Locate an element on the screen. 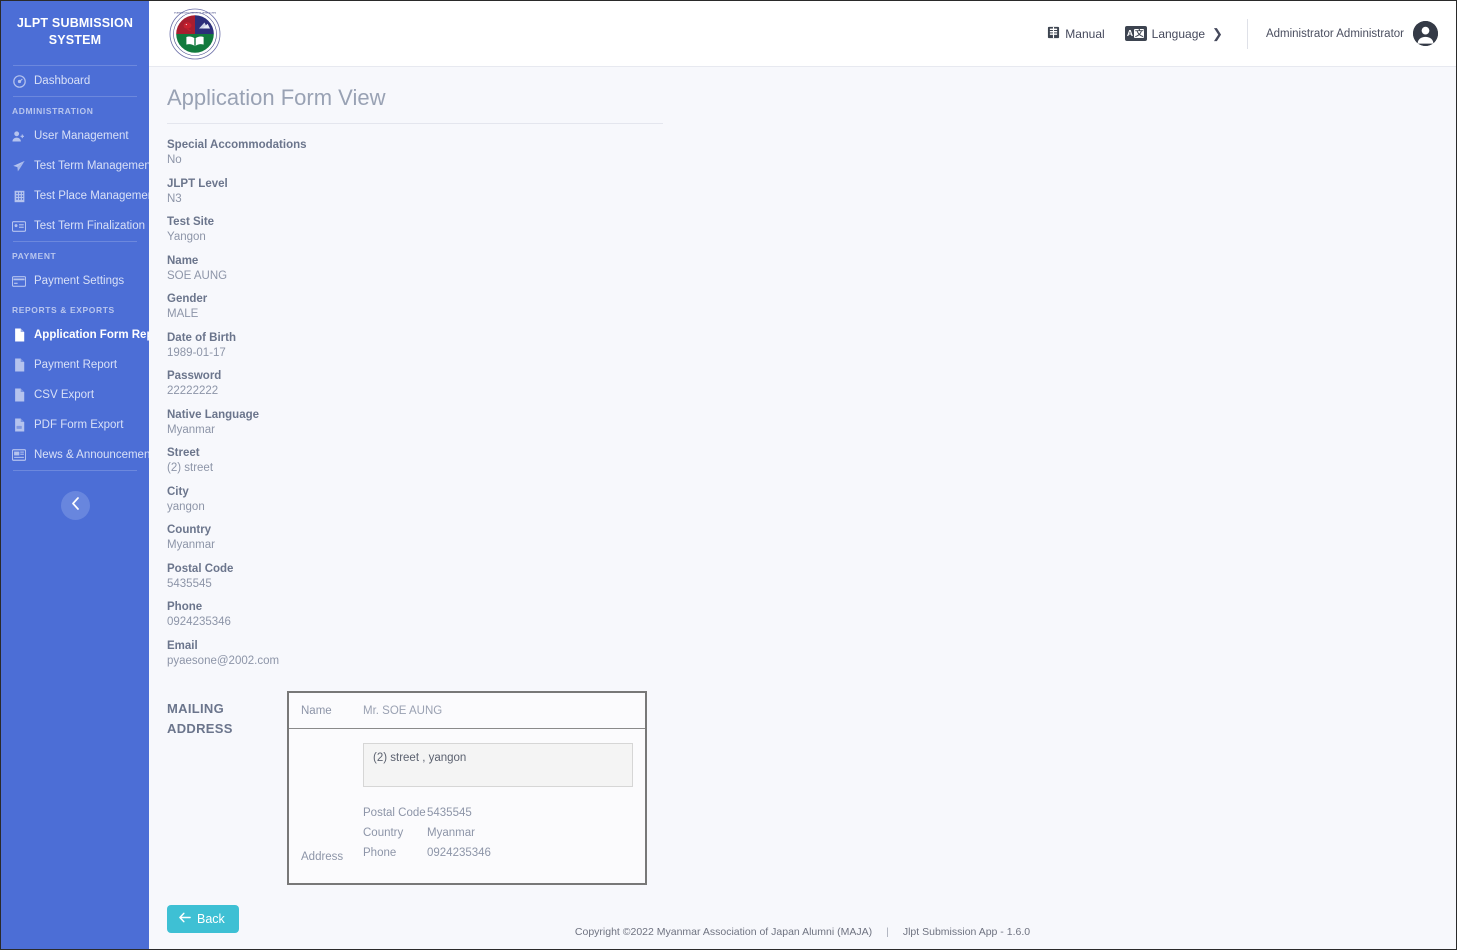 This screenshot has width=1457, height=950. field-label: JLPT Level is located at coordinates (197, 183).